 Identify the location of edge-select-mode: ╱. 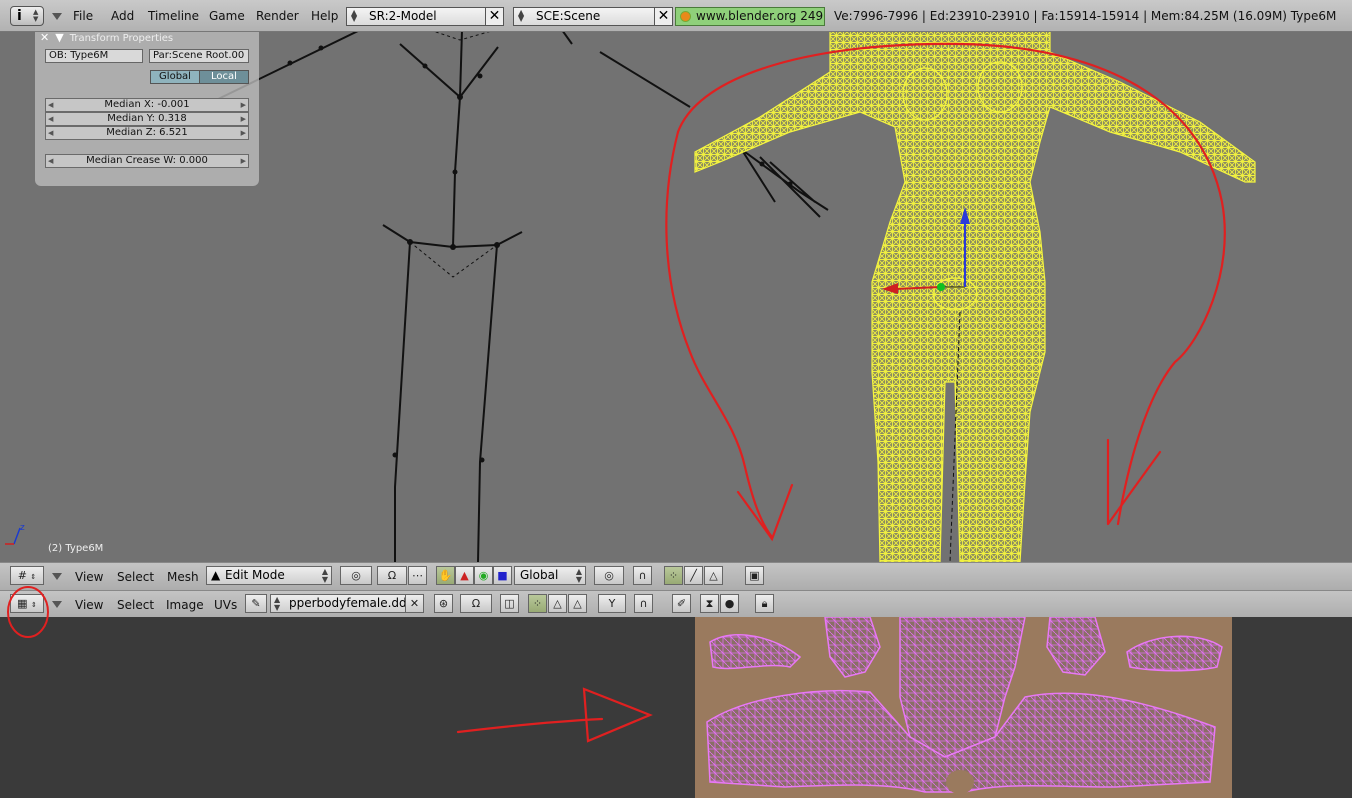
(693, 575).